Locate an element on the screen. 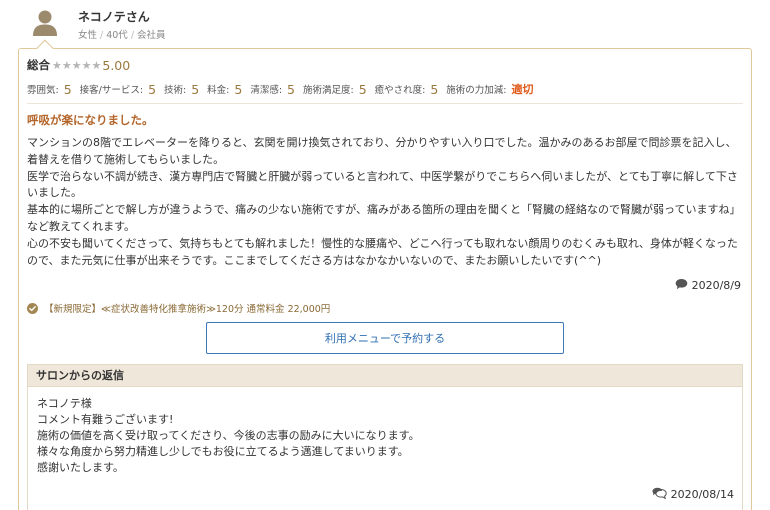 The width and height of the screenshot is (770, 510). rating-label: 雰囲気: is located at coordinates (43, 90).